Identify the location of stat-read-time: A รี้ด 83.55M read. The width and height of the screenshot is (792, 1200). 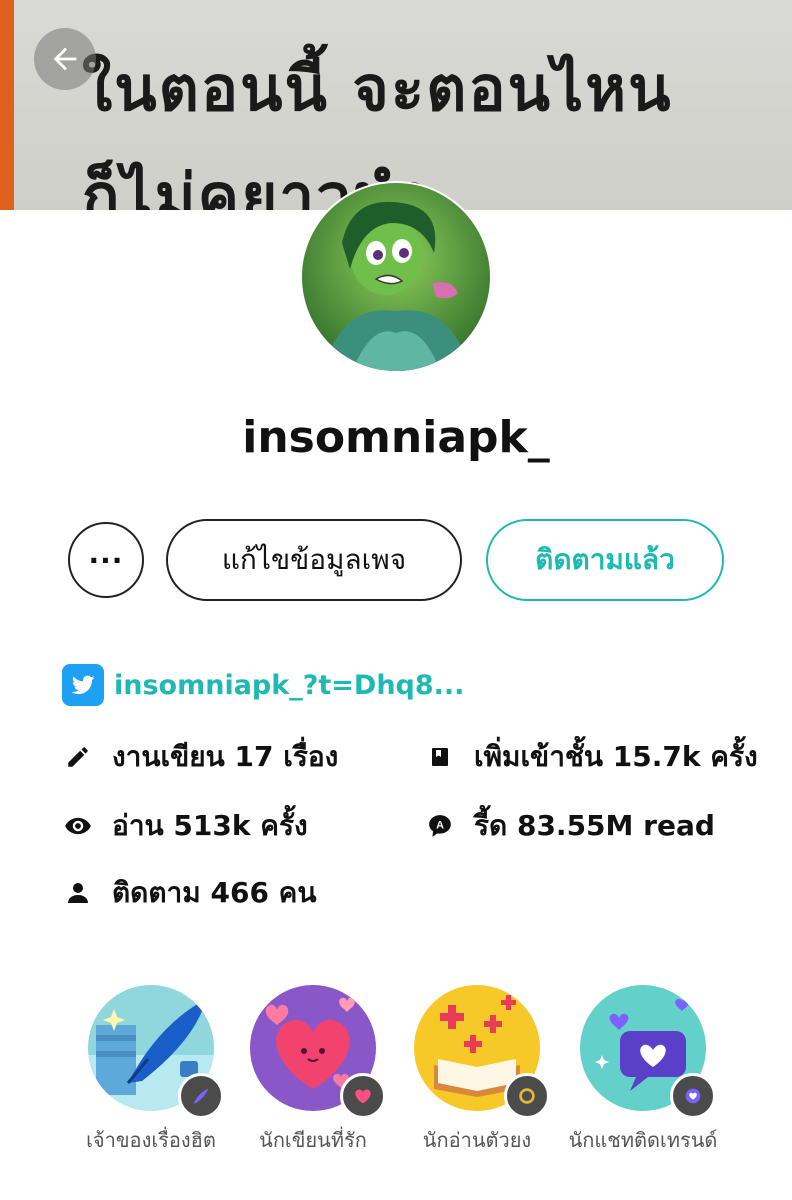
(570, 826).